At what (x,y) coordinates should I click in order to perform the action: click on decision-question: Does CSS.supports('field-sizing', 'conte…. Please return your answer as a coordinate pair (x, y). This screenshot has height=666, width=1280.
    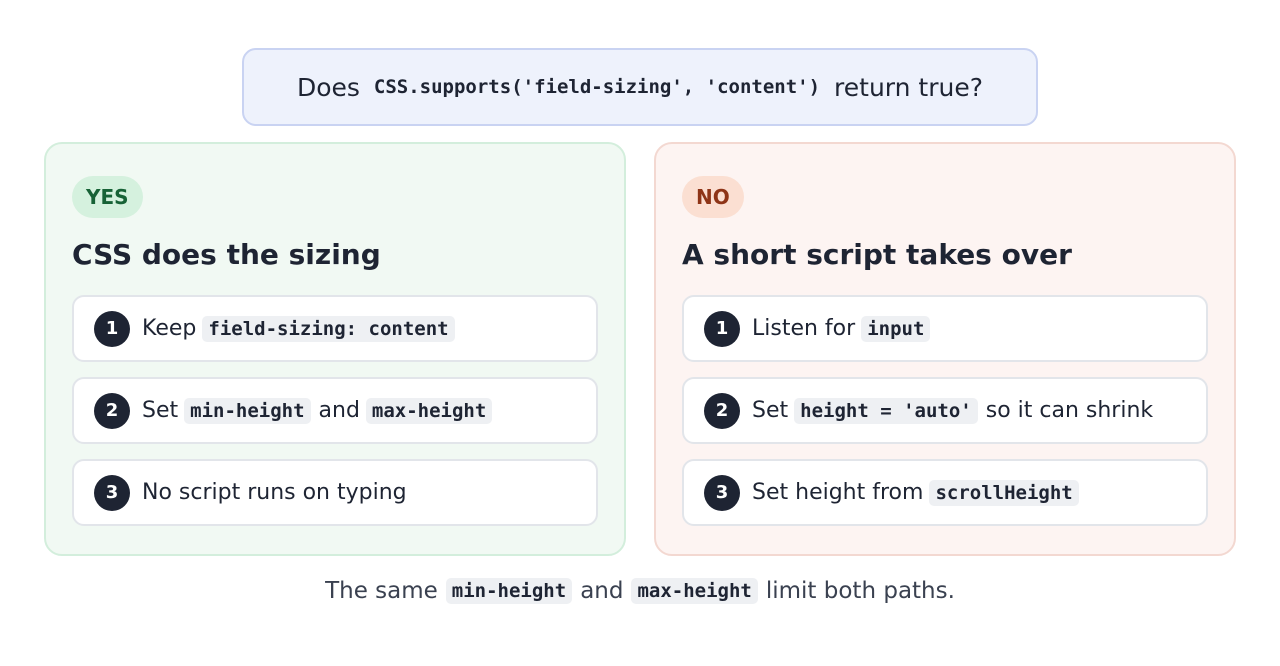
    Looking at the image, I should click on (640, 87).